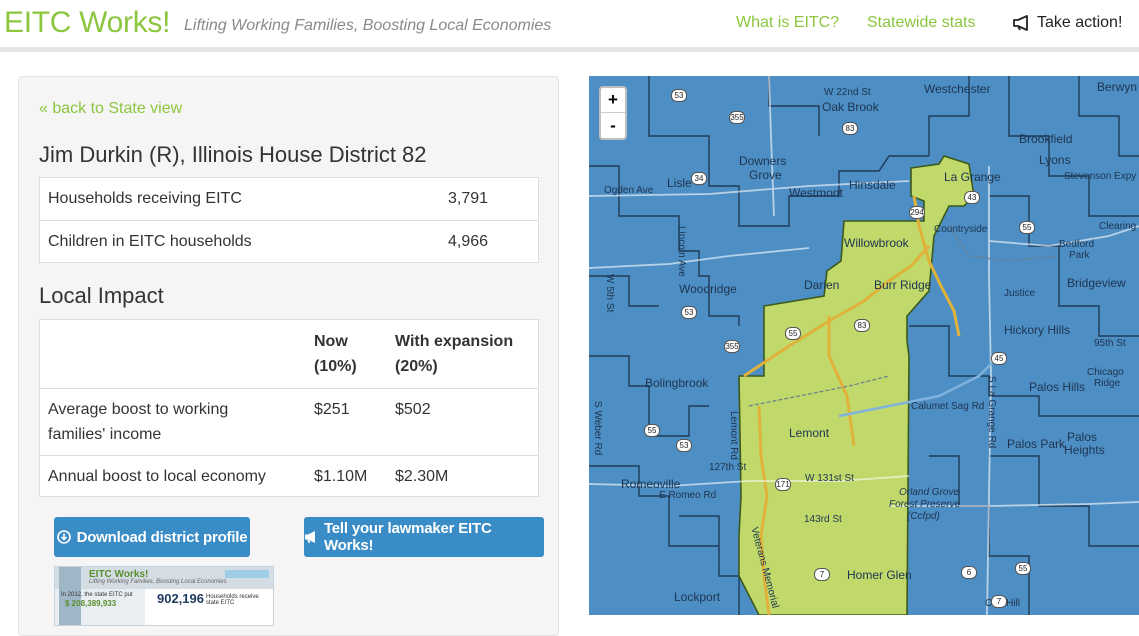  Describe the element at coordinates (1079, 255) in the screenshot. I see `map-label-bedford-park-2: Park` at that location.